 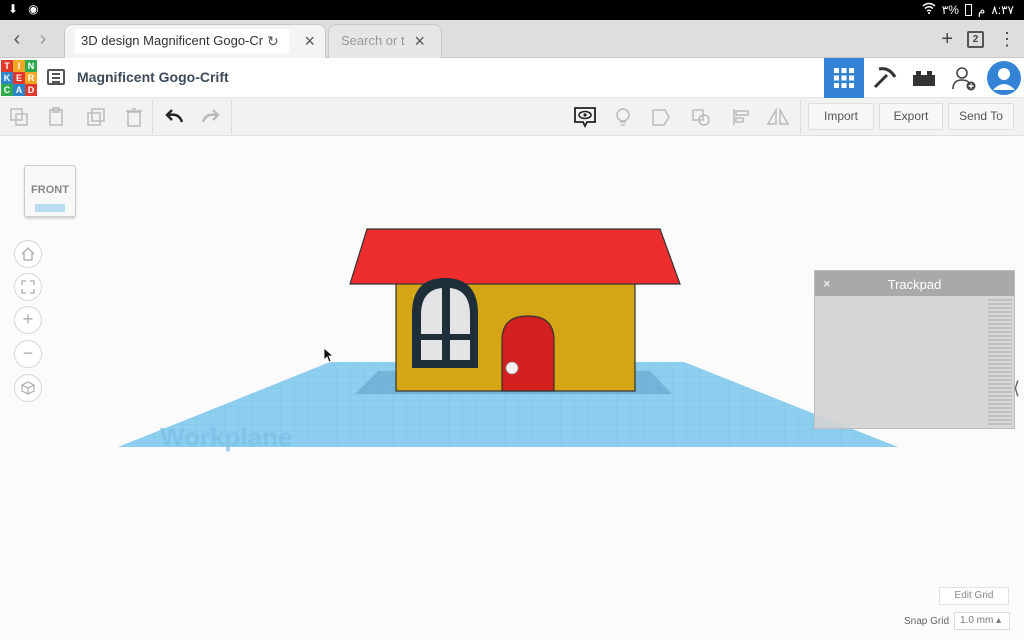 I want to click on back-icon: ‹, so click(x=17, y=39).